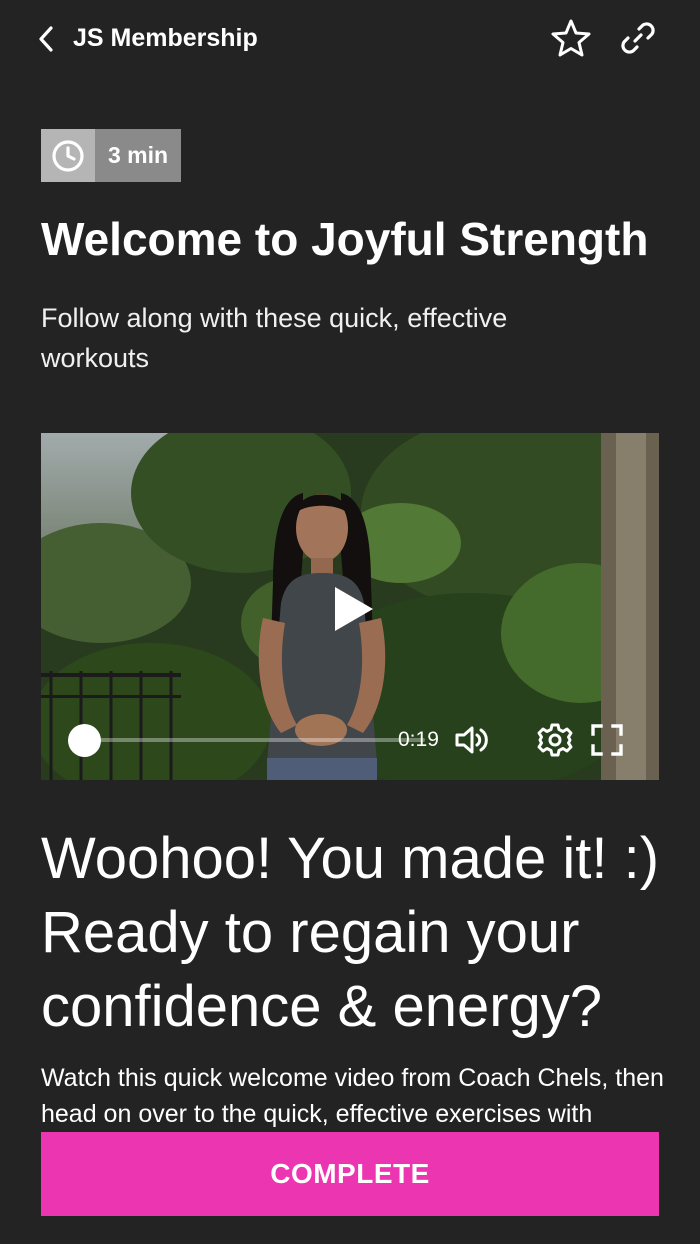 The image size is (700, 1244). Describe the element at coordinates (138, 155) in the screenshot. I see `duration-text: 3 min` at that location.